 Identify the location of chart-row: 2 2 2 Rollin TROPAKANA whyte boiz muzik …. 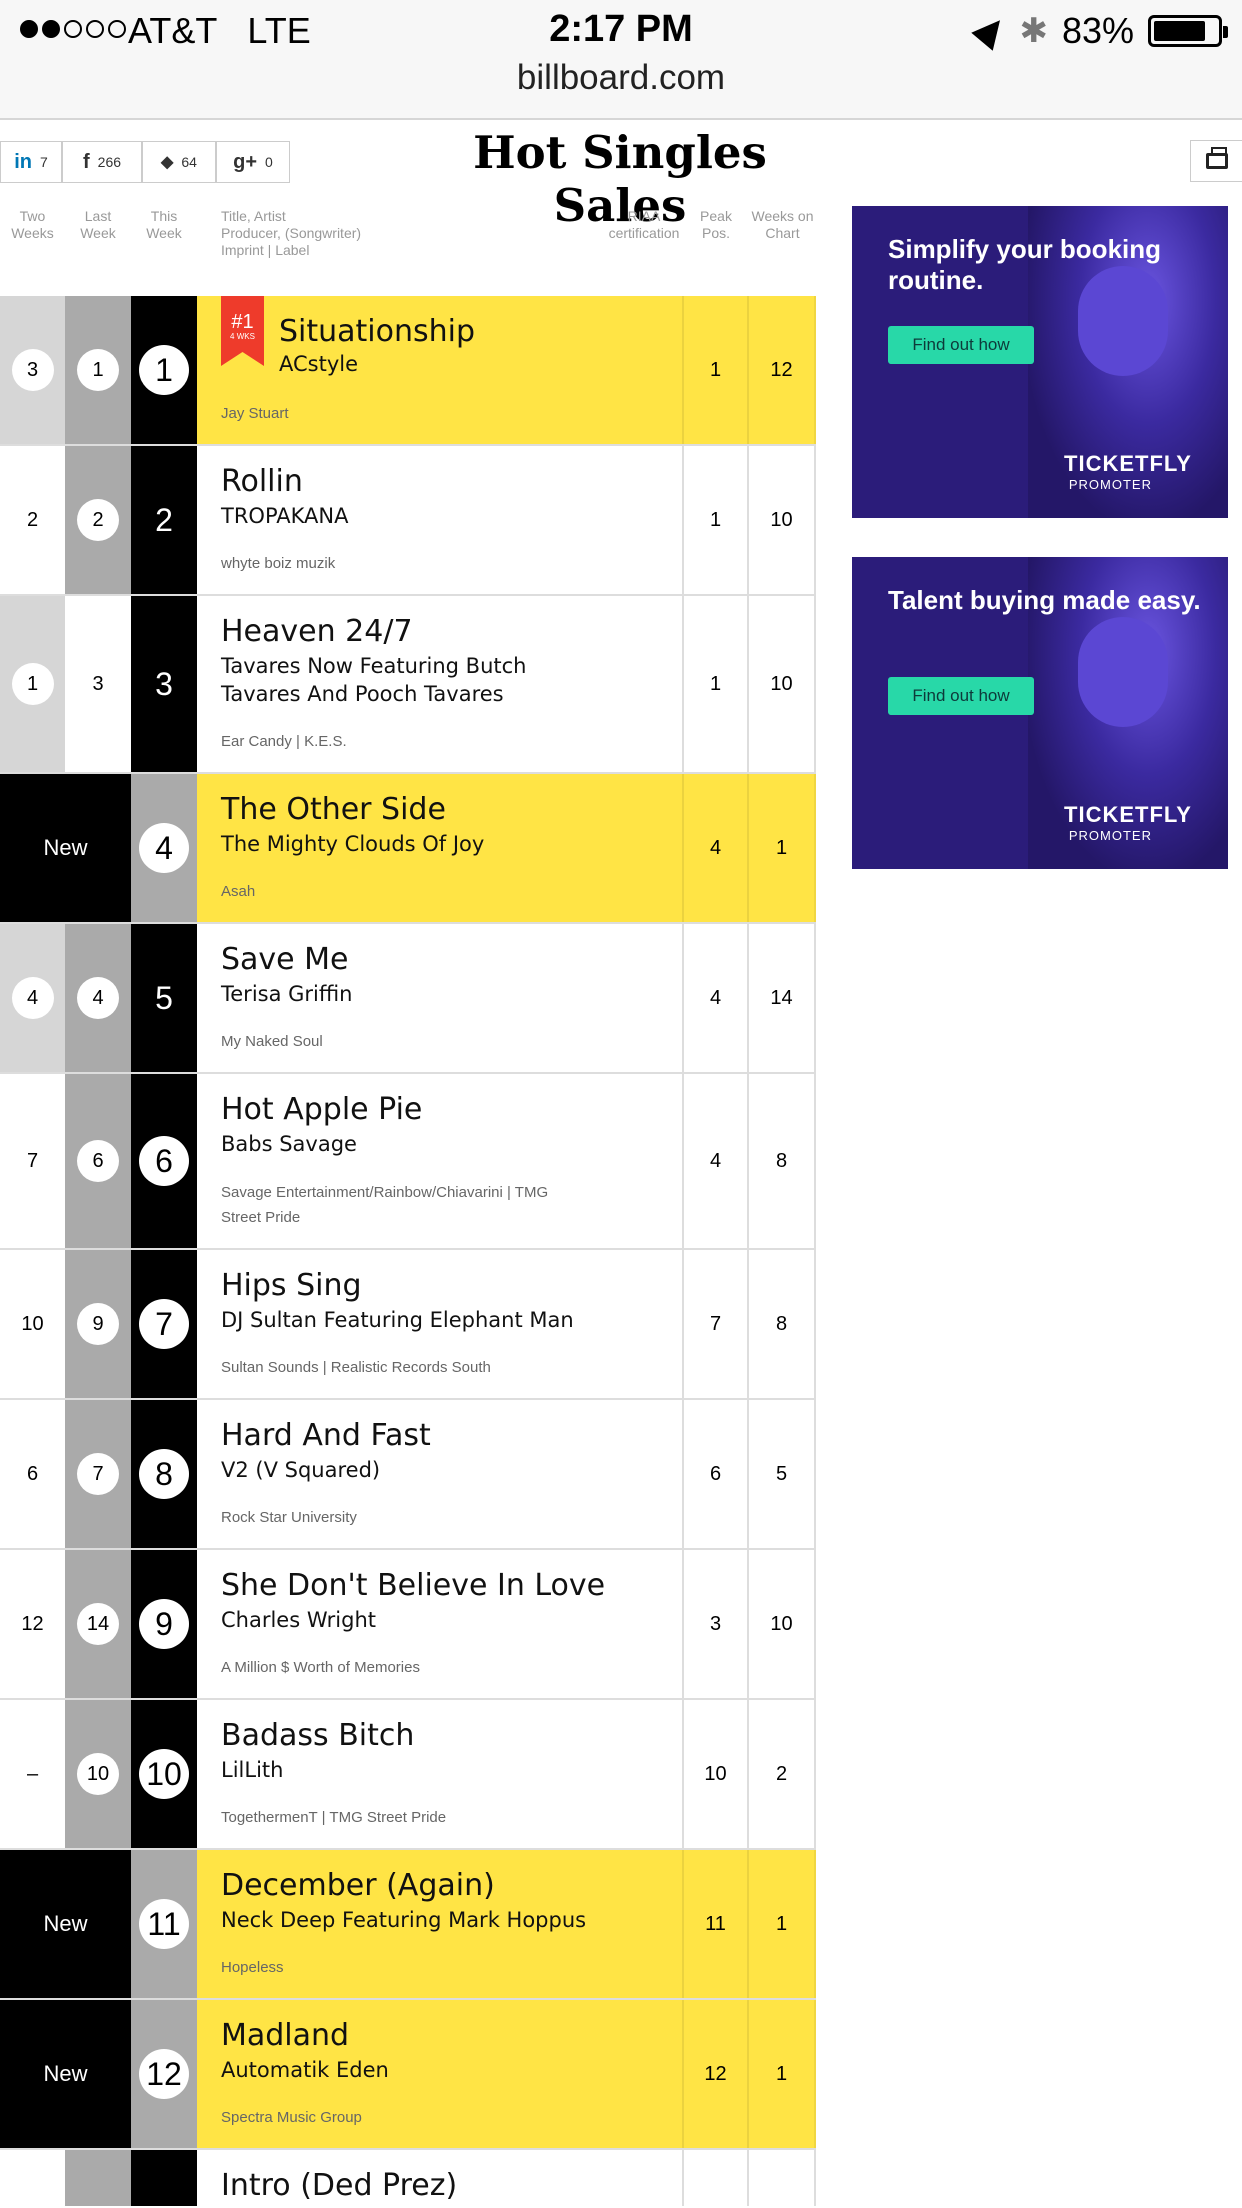
(408, 521).